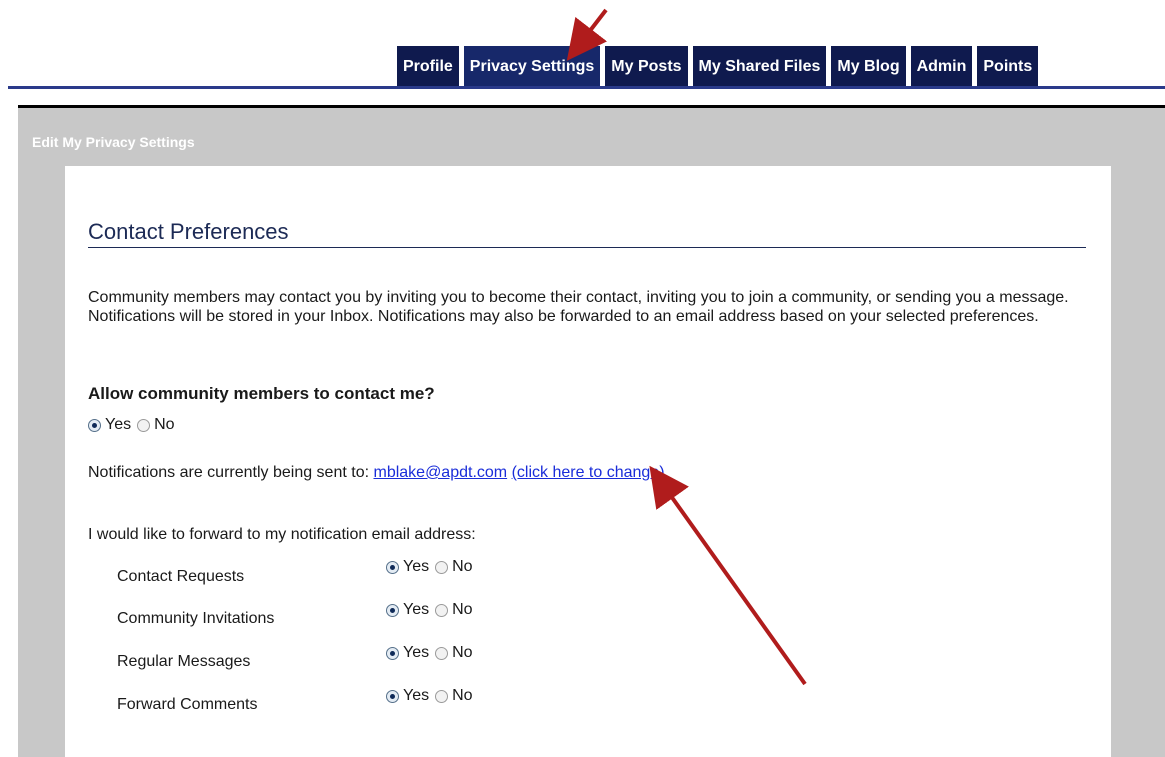 The width and height of the screenshot is (1165, 757). What do you see at coordinates (462, 652) in the screenshot?
I see `forward-regular-messages-no-label: No` at bounding box center [462, 652].